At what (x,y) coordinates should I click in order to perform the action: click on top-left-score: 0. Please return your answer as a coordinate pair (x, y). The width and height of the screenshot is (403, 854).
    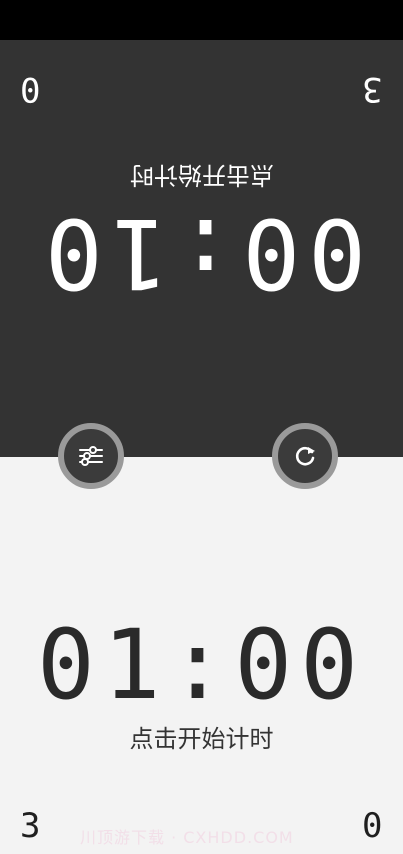
    Looking at the image, I should click on (30, 89).